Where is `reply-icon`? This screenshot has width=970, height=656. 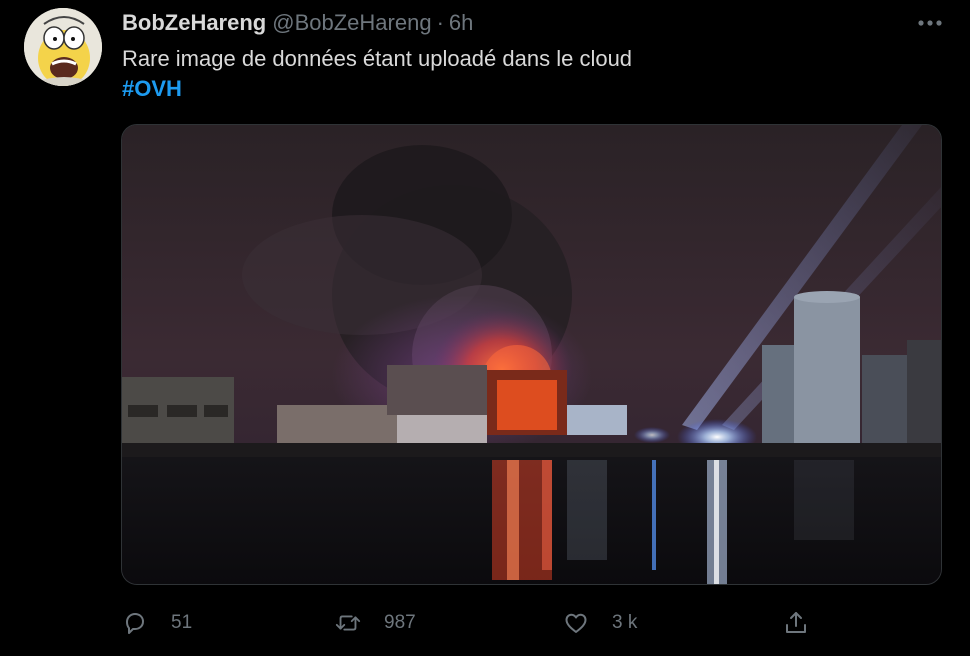
reply-icon is located at coordinates (135, 623).